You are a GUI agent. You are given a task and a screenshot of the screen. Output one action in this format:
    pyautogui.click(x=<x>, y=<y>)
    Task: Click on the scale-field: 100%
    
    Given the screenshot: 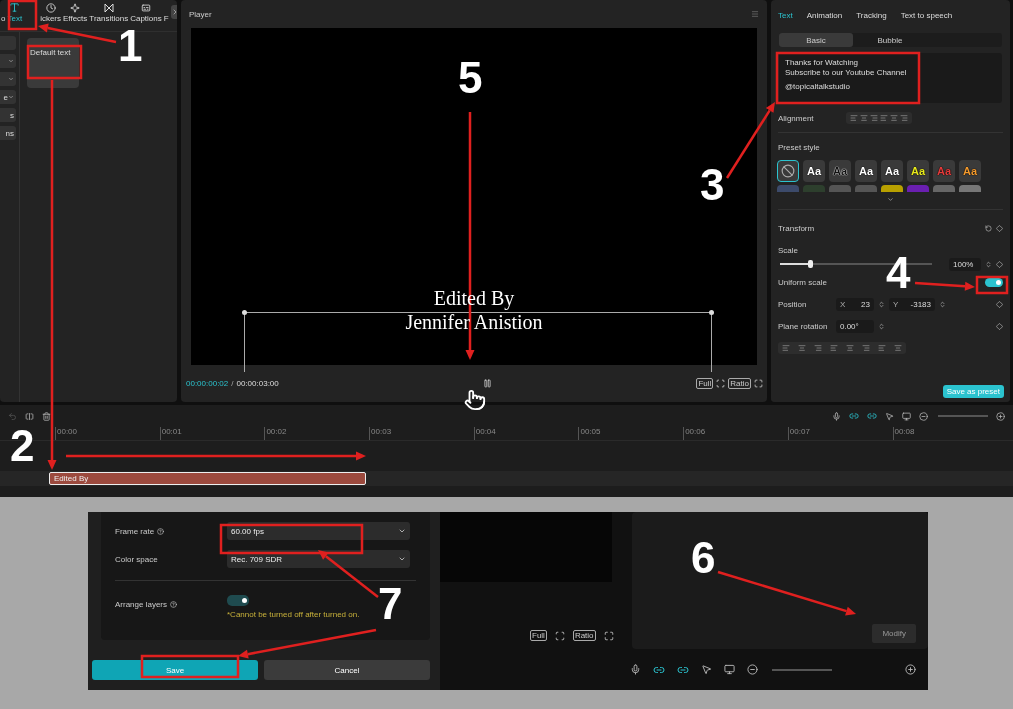 What is the action you would take?
    pyautogui.click(x=965, y=264)
    